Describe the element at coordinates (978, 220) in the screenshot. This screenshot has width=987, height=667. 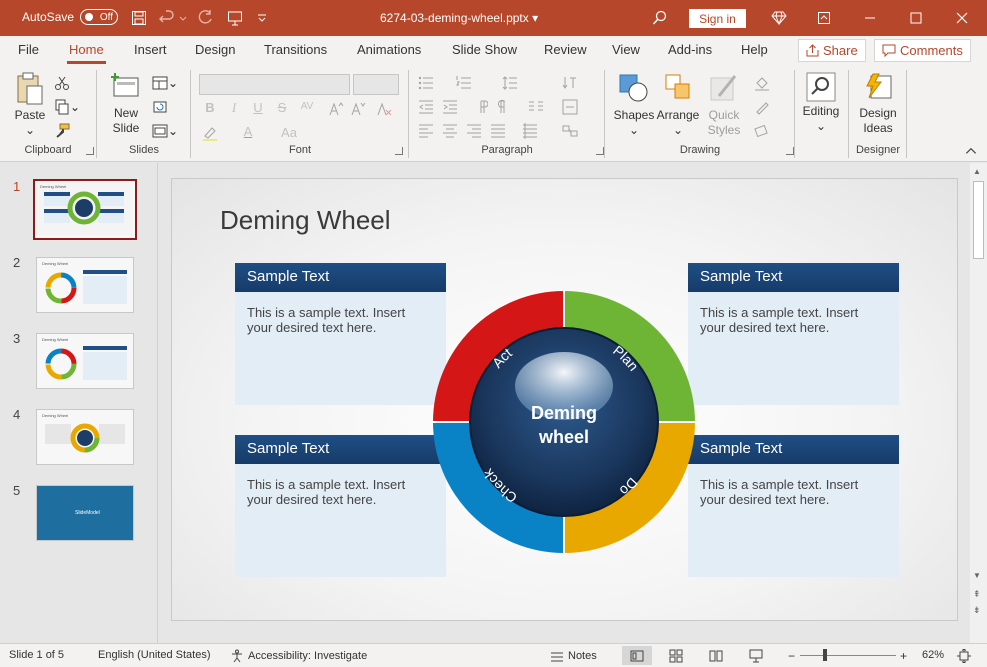
I see `scrollbar-thumb` at that location.